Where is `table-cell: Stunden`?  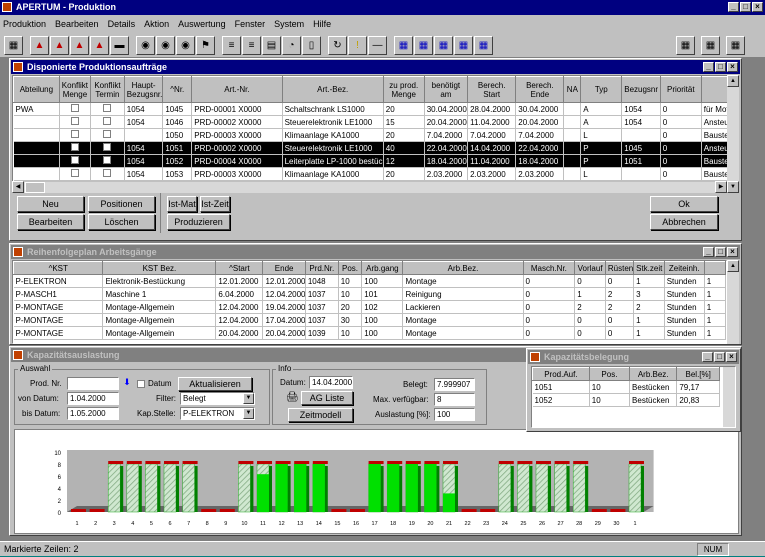 table-cell: Stunden is located at coordinates (684, 307).